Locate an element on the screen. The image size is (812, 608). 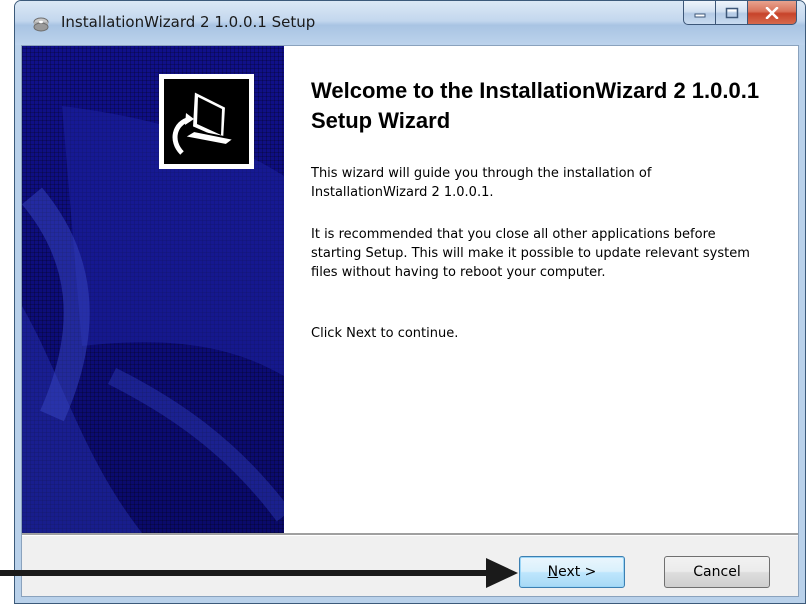
next-button: Next > is located at coordinates (572, 572).